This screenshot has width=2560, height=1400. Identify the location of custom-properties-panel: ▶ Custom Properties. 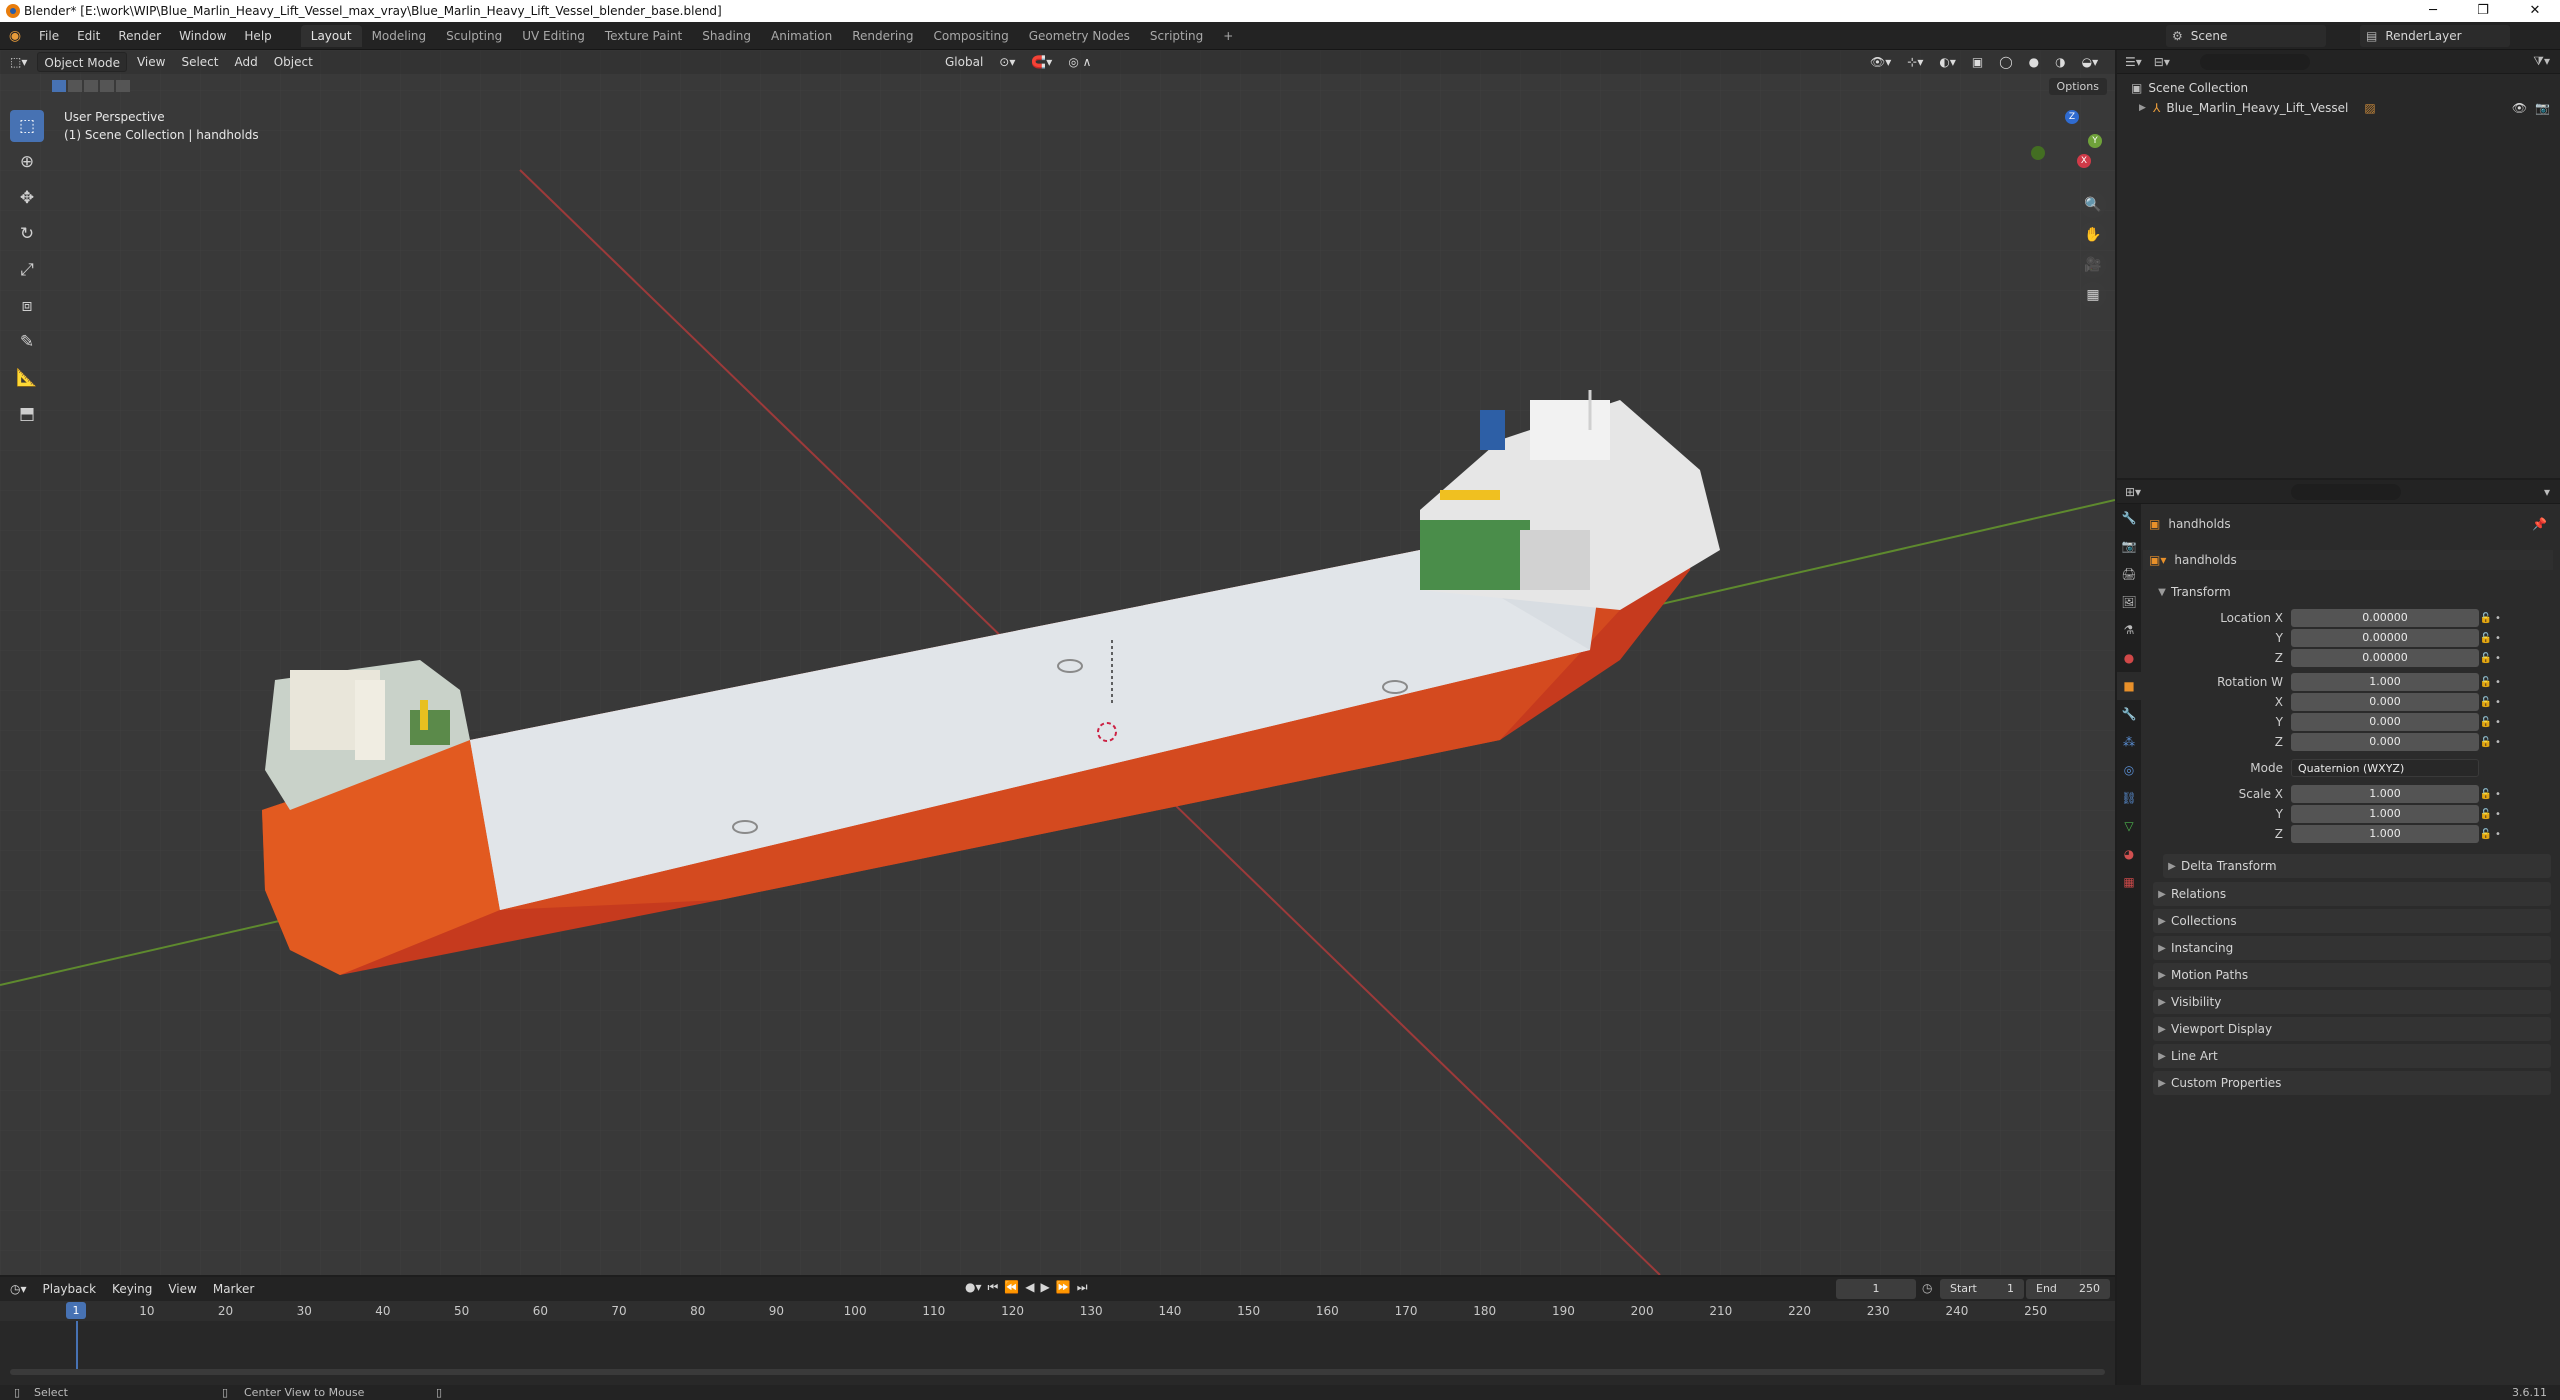
(2352, 1083).